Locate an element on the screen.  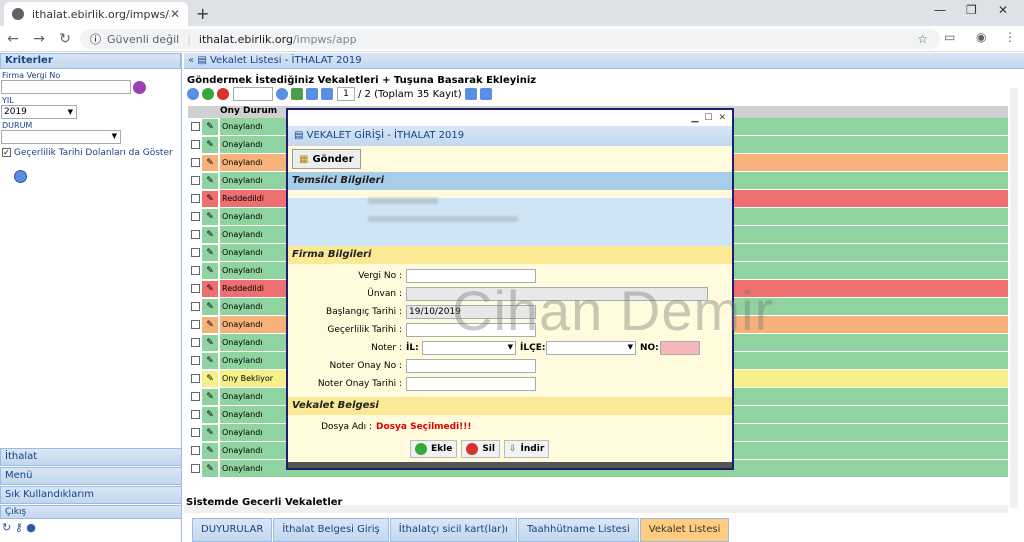
browser-tab: ithalat.ebirlik.org/impws/app ✕ is located at coordinates (96, 14).